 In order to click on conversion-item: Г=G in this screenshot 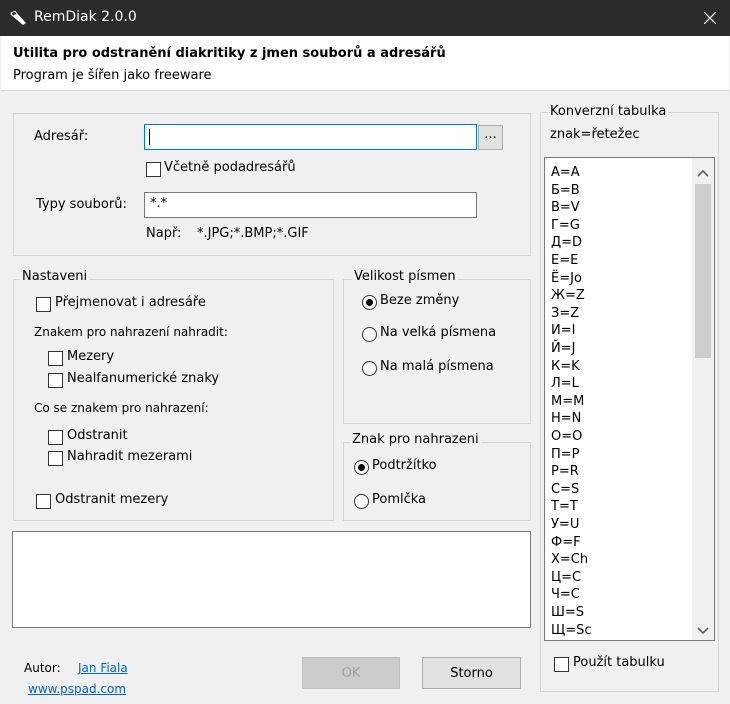, I will do `click(565, 225)`.